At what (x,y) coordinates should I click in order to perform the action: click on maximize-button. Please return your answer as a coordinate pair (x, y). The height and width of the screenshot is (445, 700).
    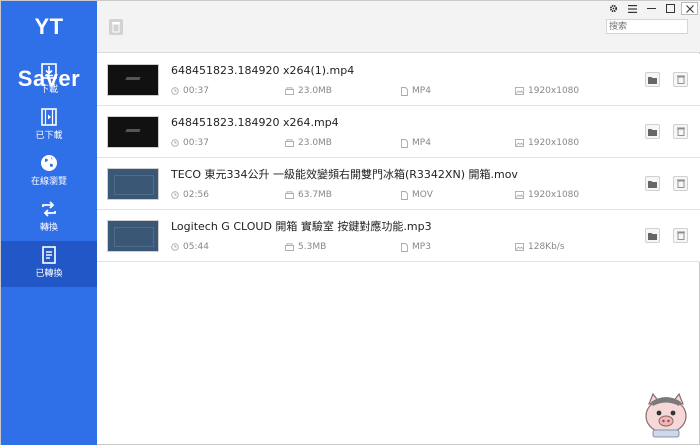
    Looking at the image, I should click on (670, 8).